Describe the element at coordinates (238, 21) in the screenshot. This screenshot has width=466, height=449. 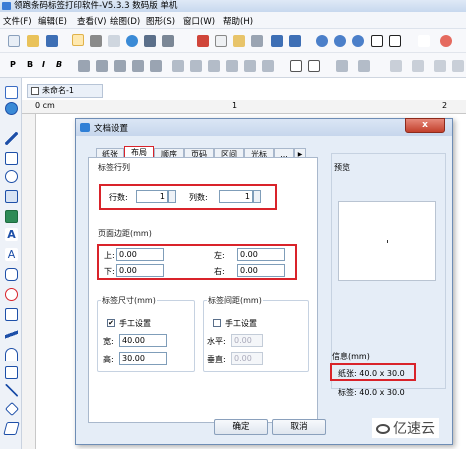
I see `menu-help: 帮助(H)` at that location.